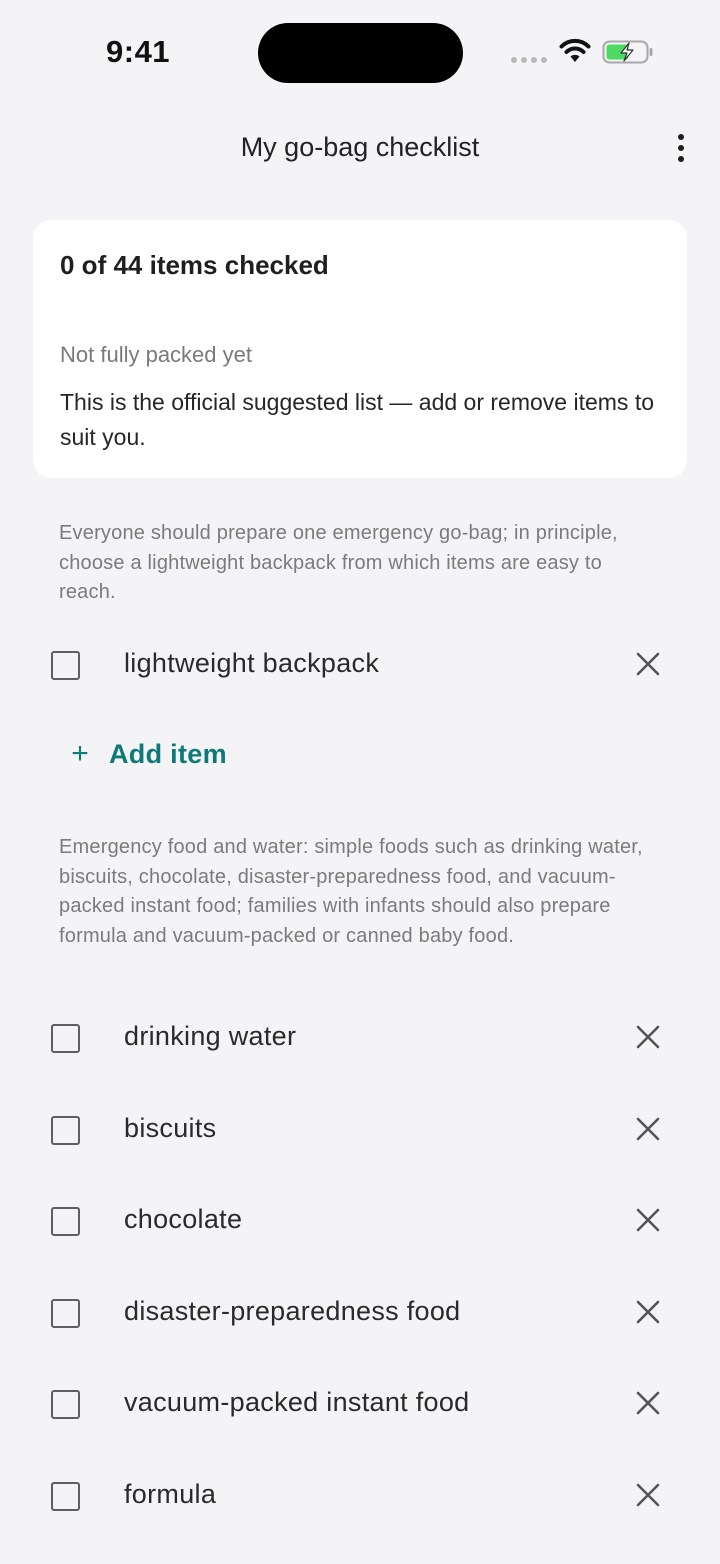 Image resolution: width=720 pixels, height=1564 pixels. I want to click on page-title: My go-bag checklist, so click(360, 147).